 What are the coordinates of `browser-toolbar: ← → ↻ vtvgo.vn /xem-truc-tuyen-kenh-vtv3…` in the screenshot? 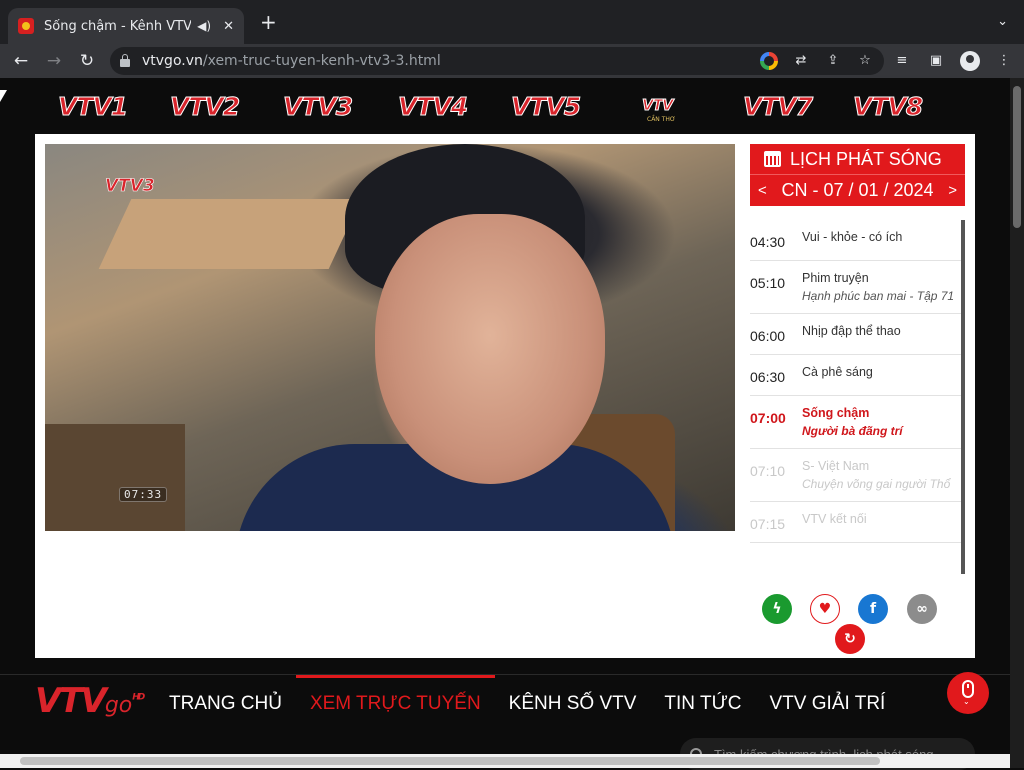 It's located at (512, 61).